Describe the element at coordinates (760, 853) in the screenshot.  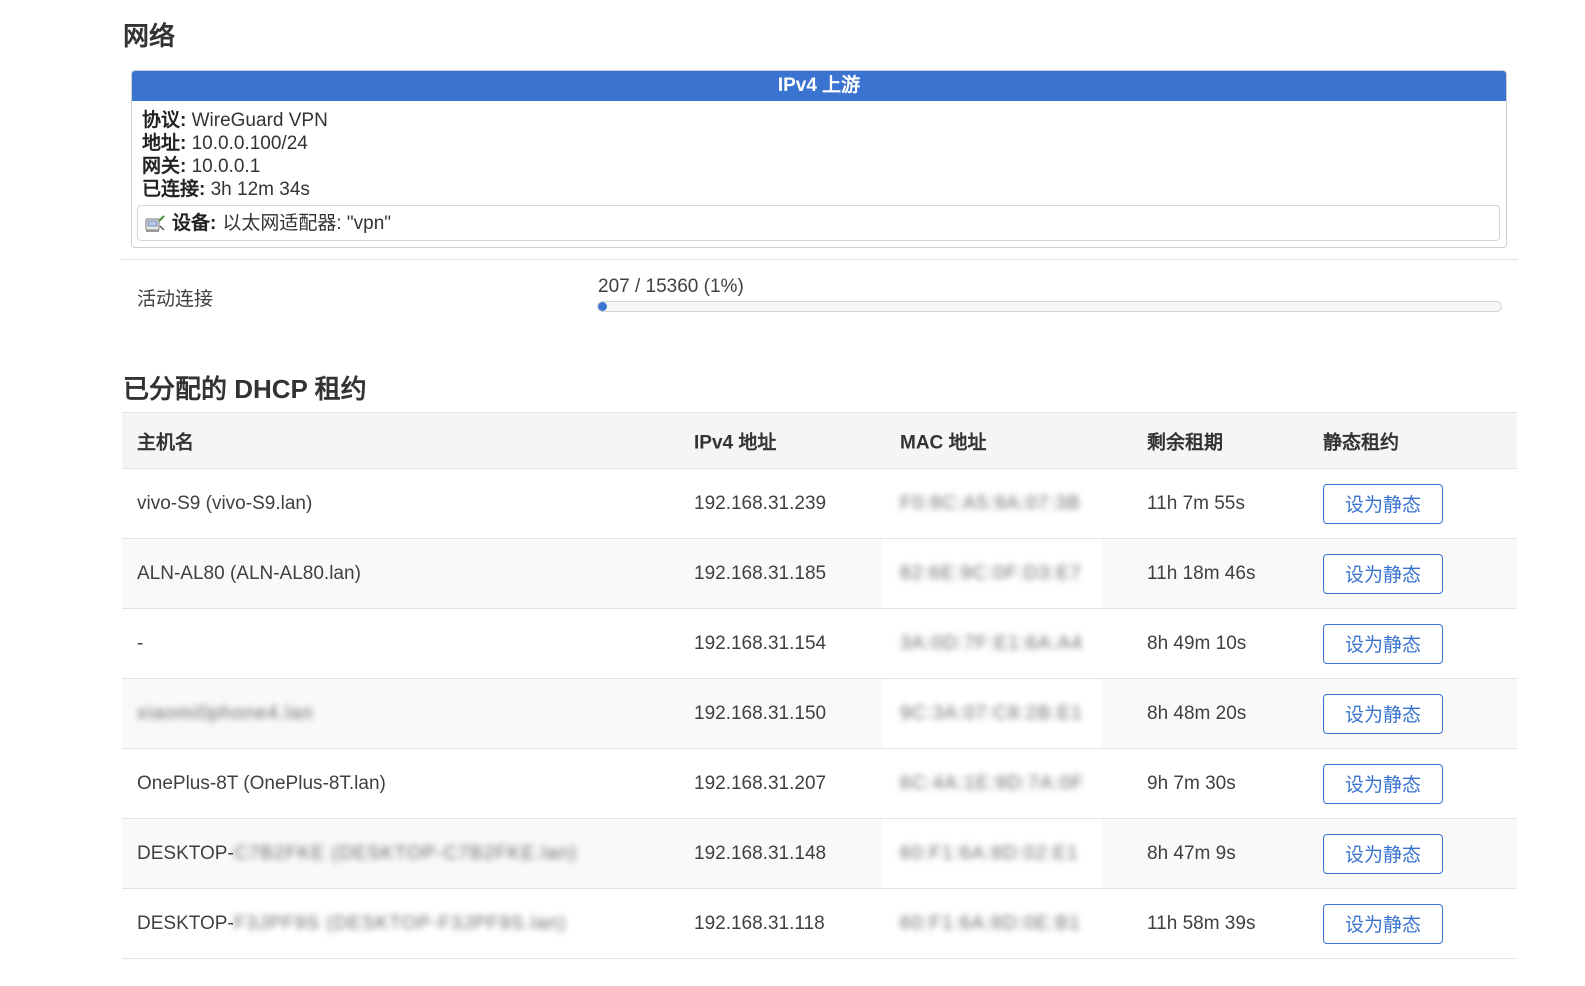
I see `ipv4-cell: 192.168.31.148` at that location.